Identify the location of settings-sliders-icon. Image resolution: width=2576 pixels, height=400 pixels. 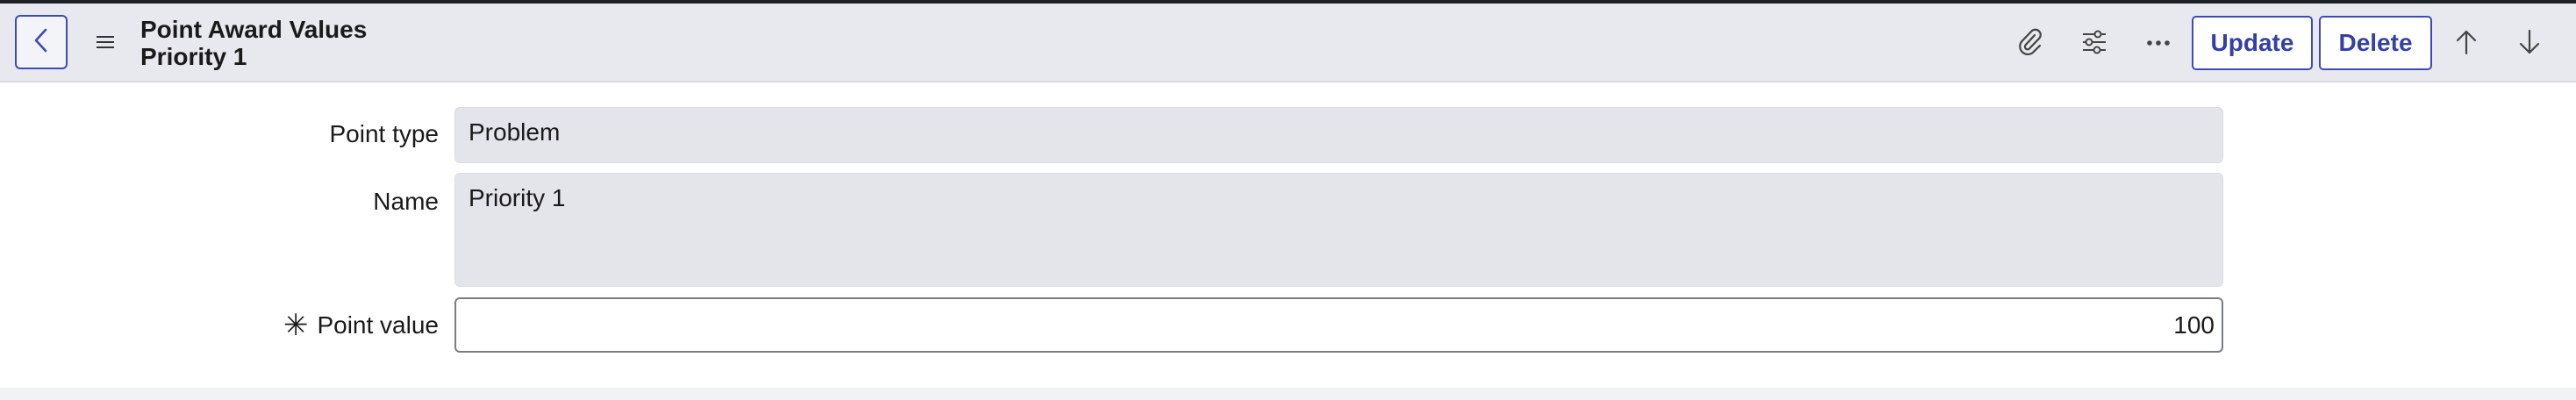
(2094, 44).